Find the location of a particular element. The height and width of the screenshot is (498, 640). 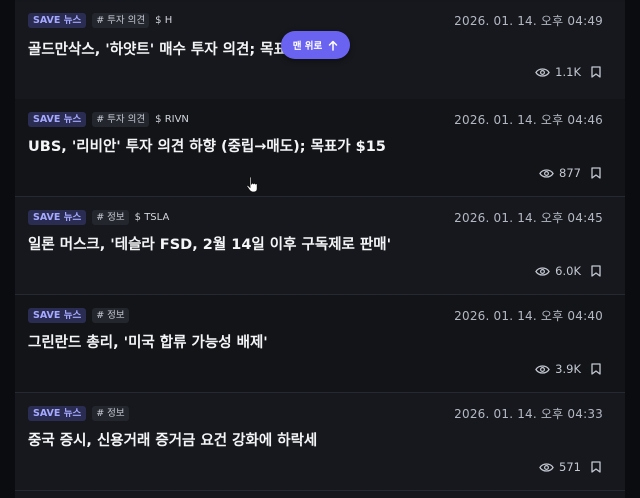

news-date: 2026. 01. 14. 오후 04:45 is located at coordinates (528, 218).